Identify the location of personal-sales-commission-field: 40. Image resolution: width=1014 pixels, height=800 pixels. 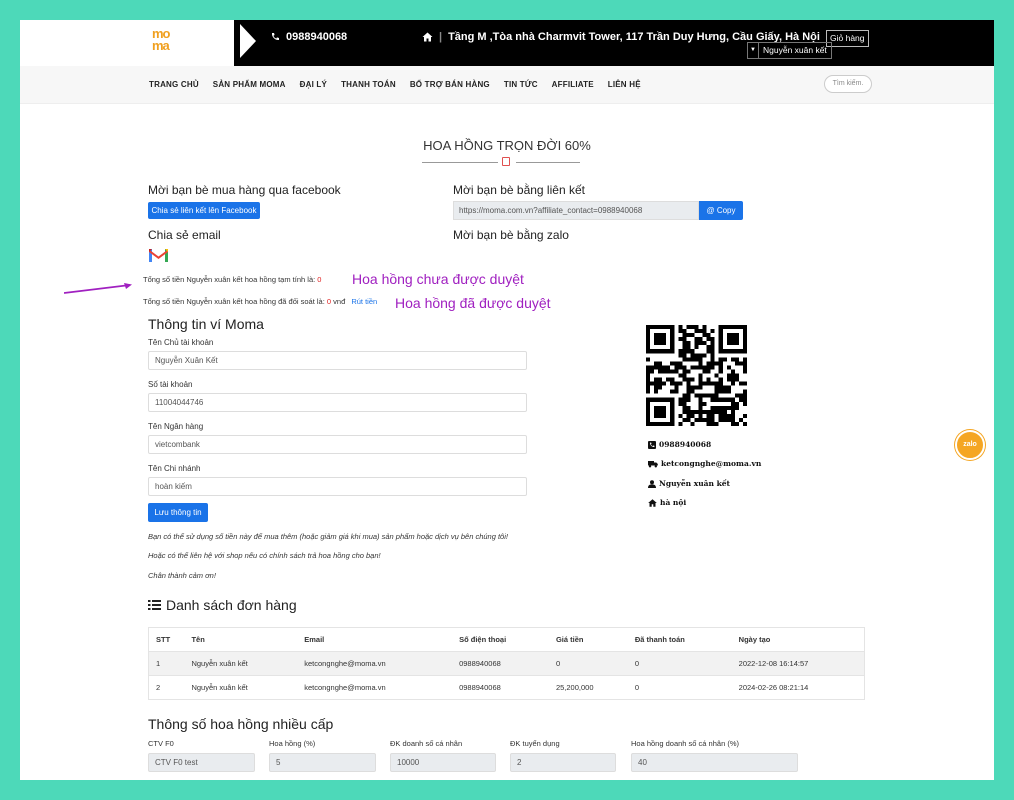
(714, 762).